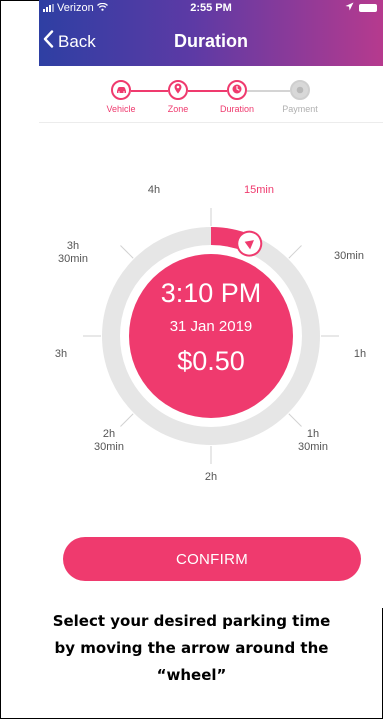  What do you see at coordinates (61, 354) in the screenshot?
I see `dial-label-3h: 3h` at bounding box center [61, 354].